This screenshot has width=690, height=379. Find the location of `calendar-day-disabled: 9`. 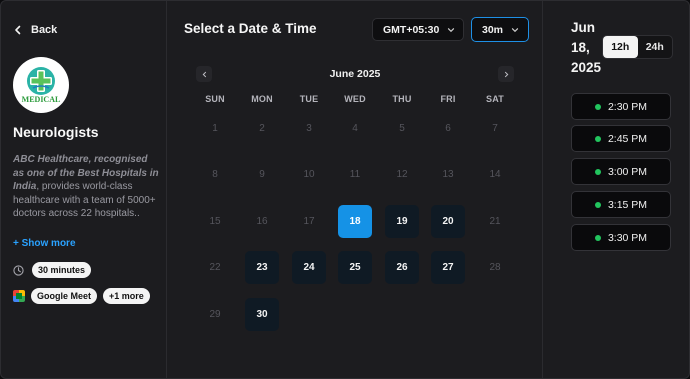

calendar-day-disabled: 9 is located at coordinates (262, 174).